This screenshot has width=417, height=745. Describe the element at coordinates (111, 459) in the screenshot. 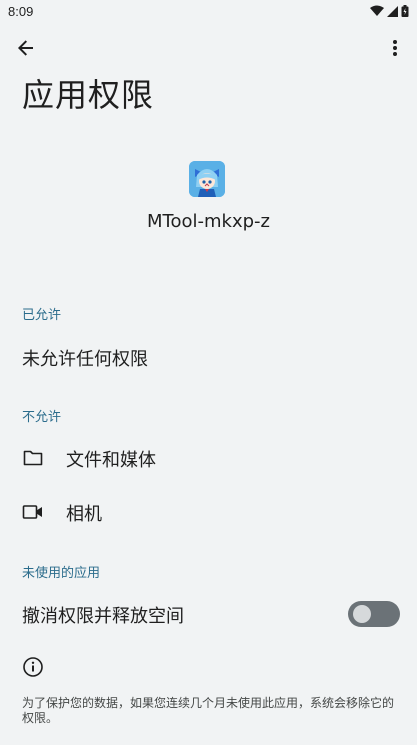

I see `permission-item-files-media: 文件和媒体` at that location.